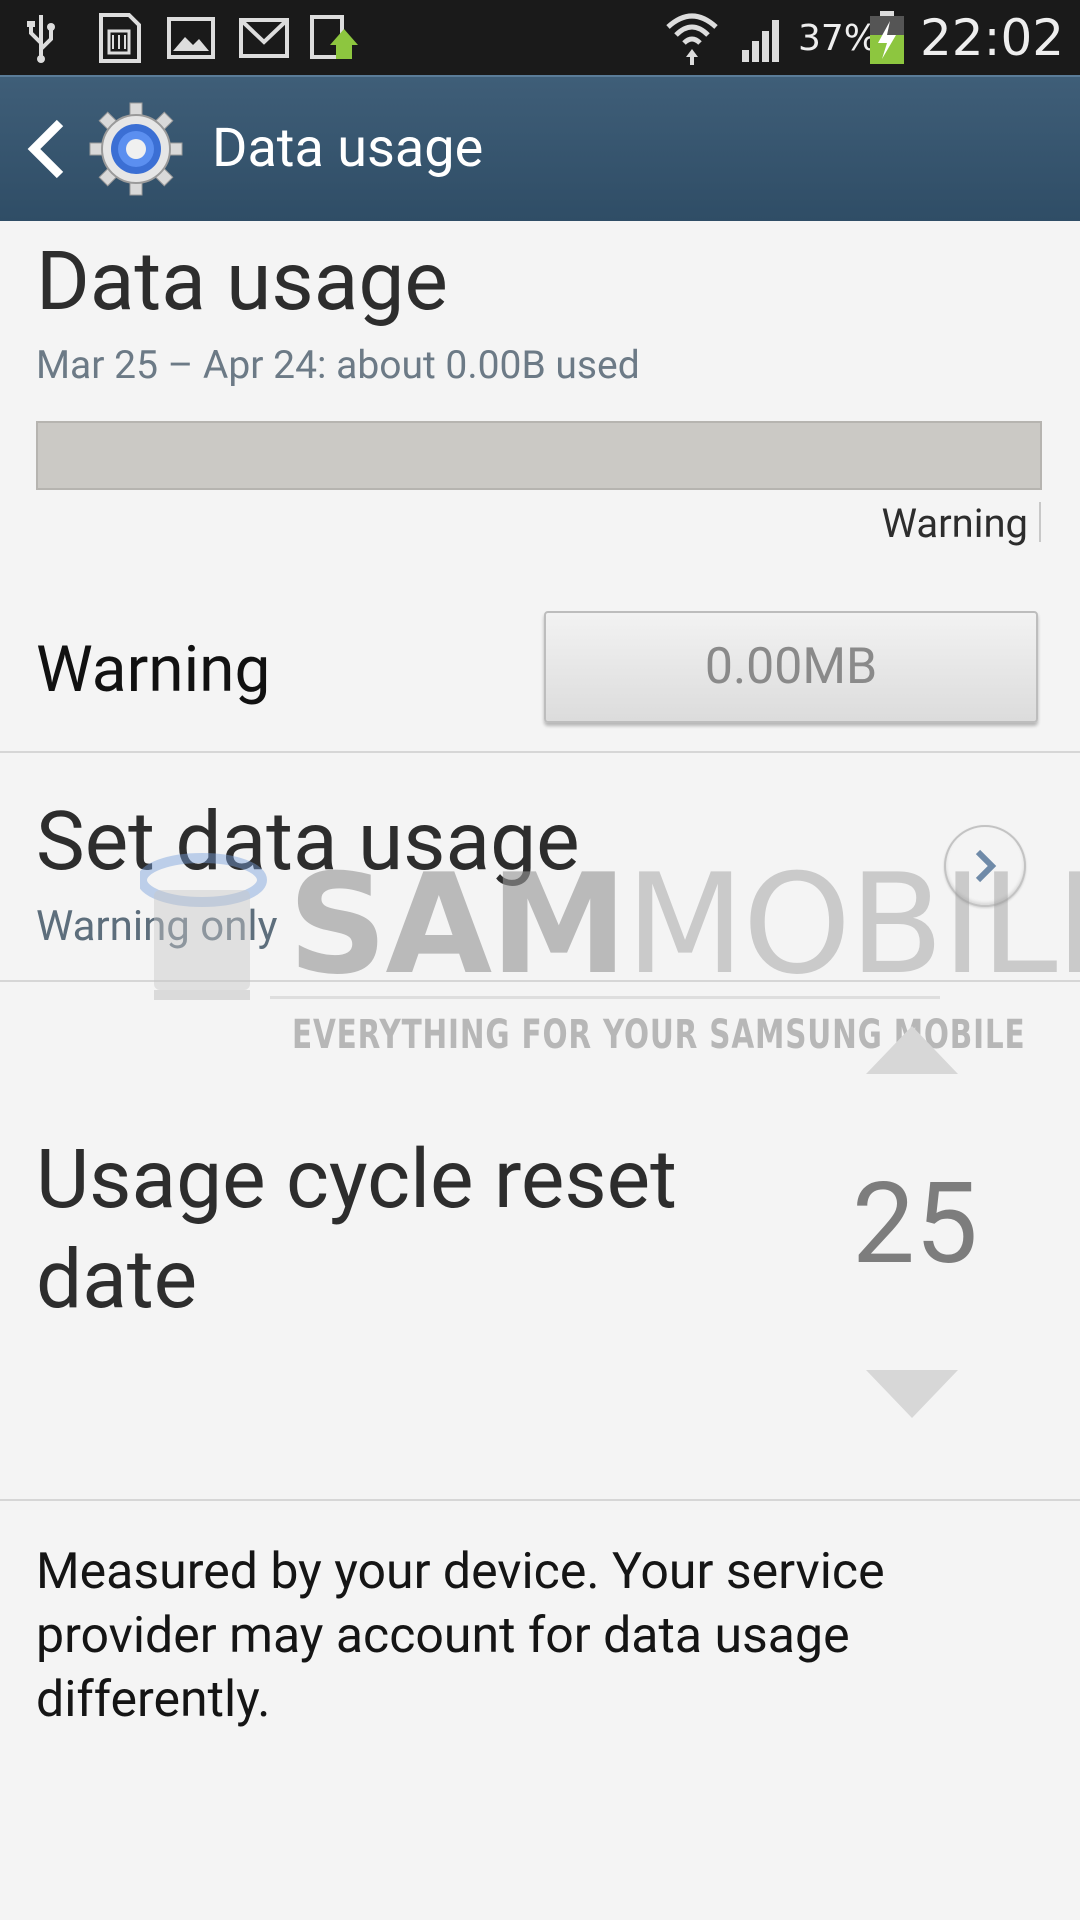  What do you see at coordinates (356, 1230) in the screenshot?
I see `usage-cycle-label: Usage cycle reset date` at bounding box center [356, 1230].